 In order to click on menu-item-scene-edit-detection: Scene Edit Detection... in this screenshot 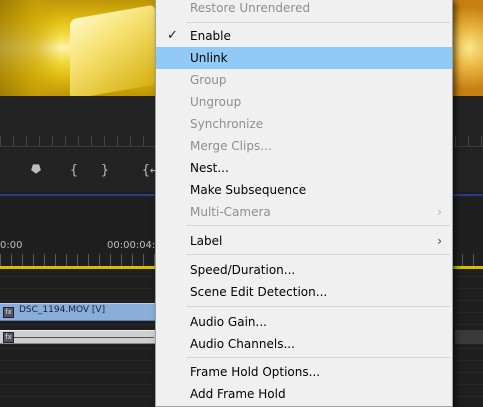, I will do `click(304, 292)`.